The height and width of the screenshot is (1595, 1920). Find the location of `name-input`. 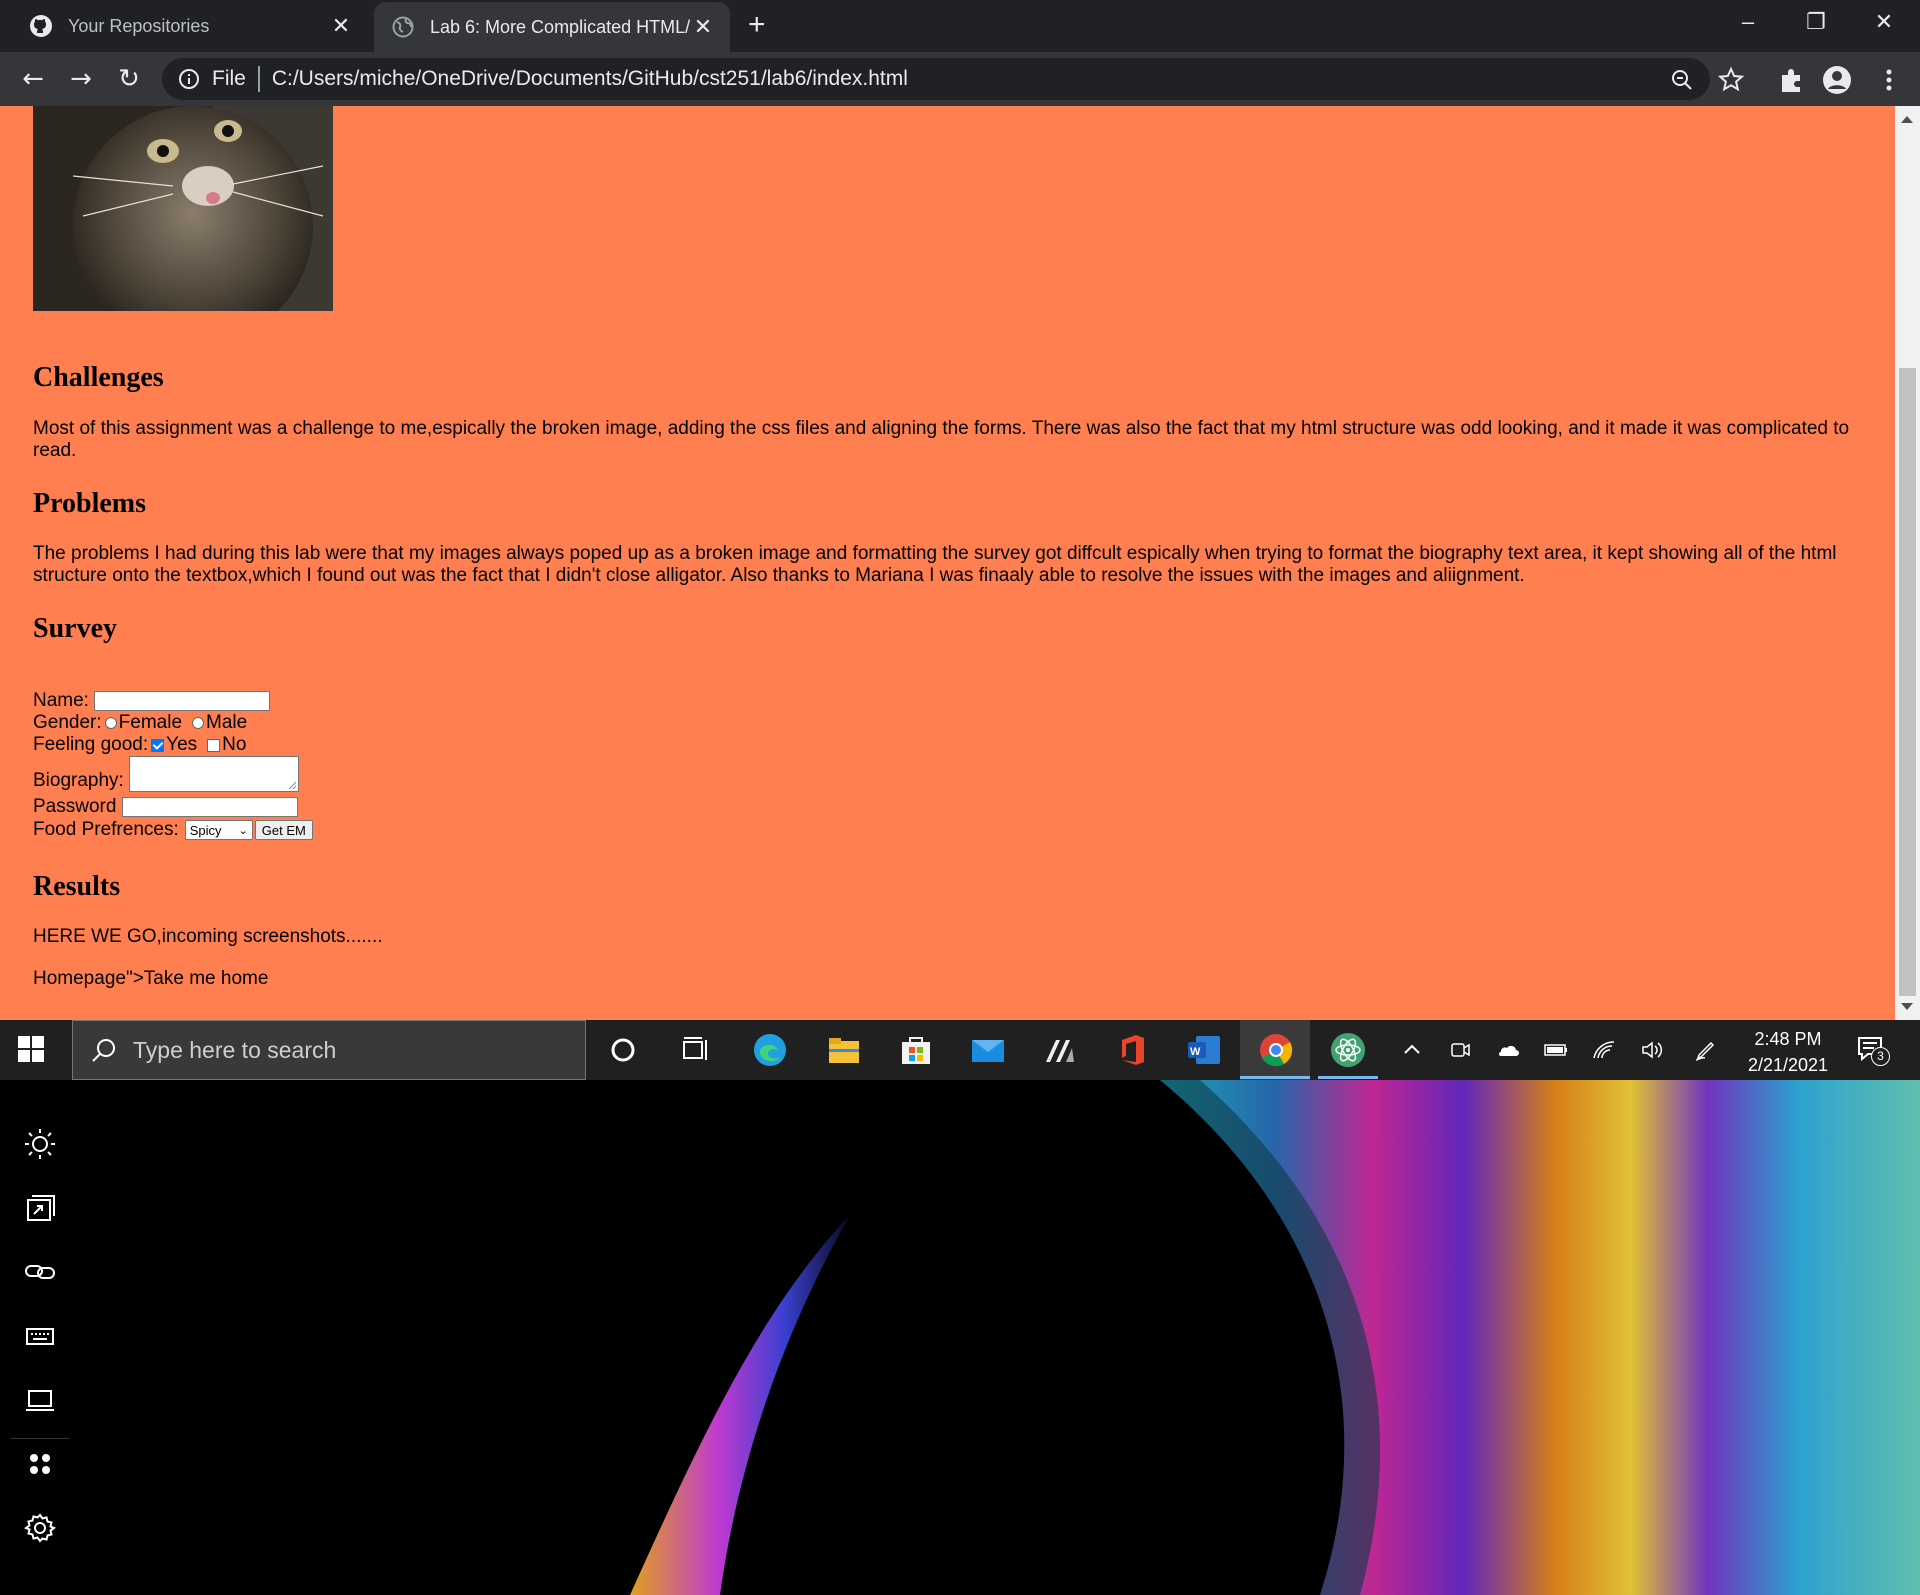

name-input is located at coordinates (181, 701).